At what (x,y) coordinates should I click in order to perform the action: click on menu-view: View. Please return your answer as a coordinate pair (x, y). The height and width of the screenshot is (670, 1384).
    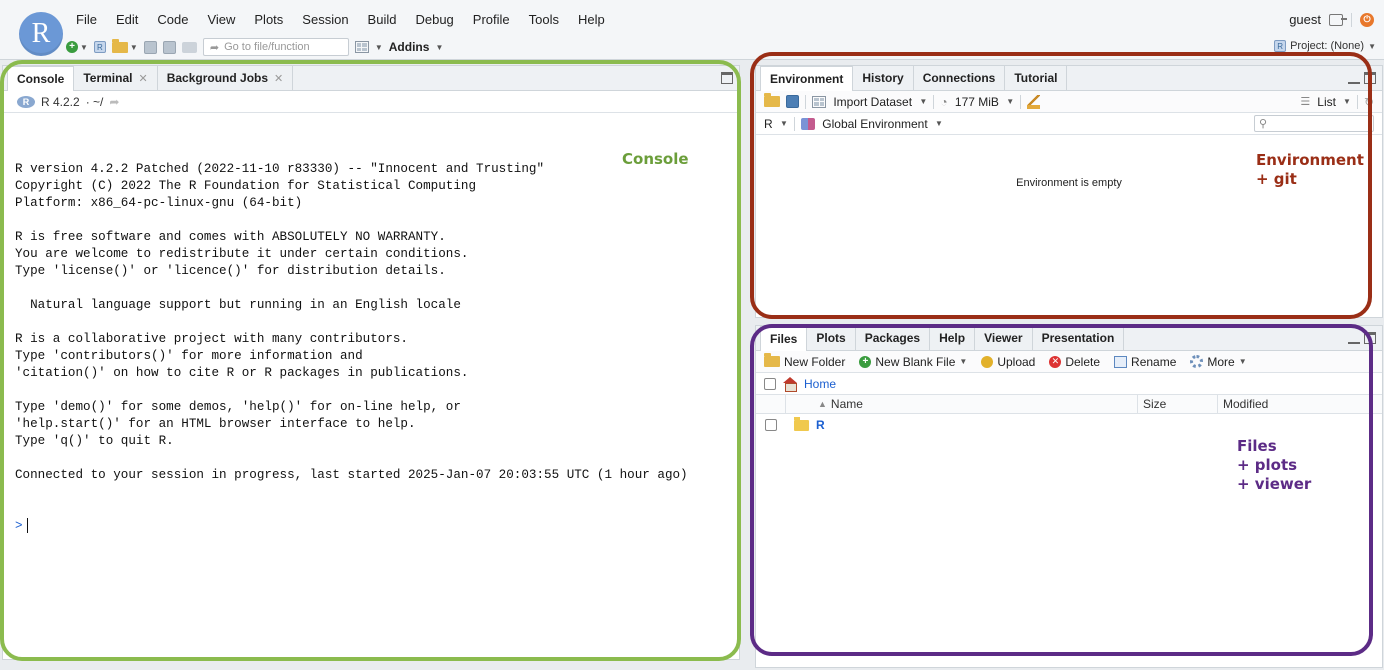
    Looking at the image, I should click on (221, 20).